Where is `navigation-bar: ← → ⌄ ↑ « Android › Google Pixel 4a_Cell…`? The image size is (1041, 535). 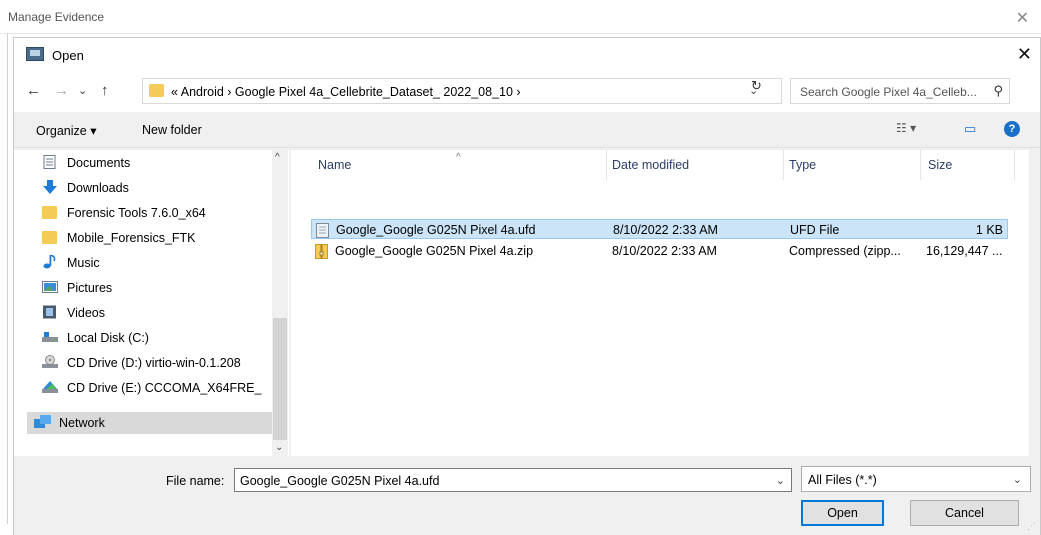
navigation-bar: ← → ⌄ ↑ « Android › Google Pixel 4a_Cell… is located at coordinates (527, 92).